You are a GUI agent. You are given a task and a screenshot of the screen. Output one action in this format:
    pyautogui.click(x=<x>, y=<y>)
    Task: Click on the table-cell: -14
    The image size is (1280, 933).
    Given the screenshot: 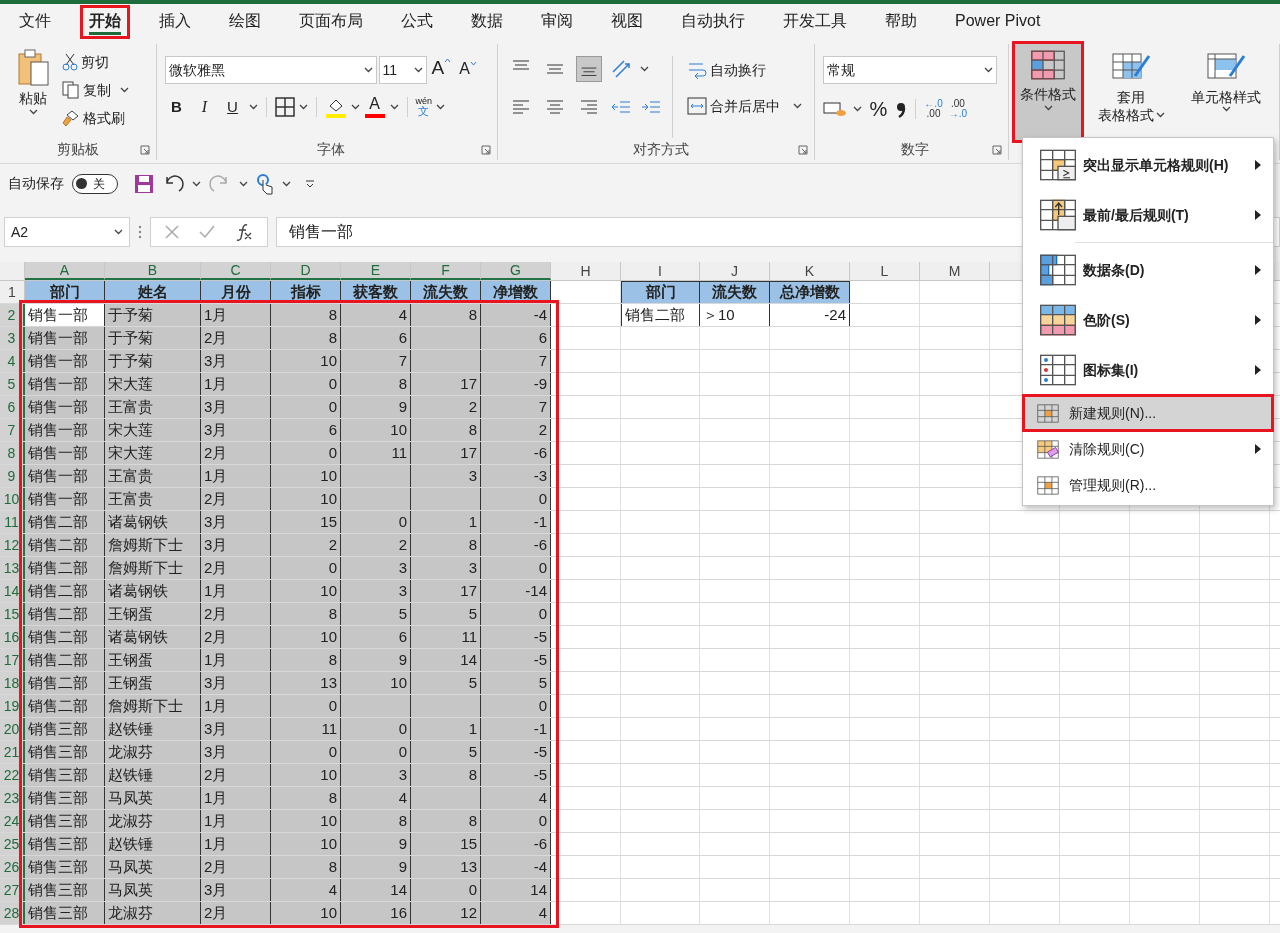 What is the action you would take?
    pyautogui.click(x=516, y=591)
    